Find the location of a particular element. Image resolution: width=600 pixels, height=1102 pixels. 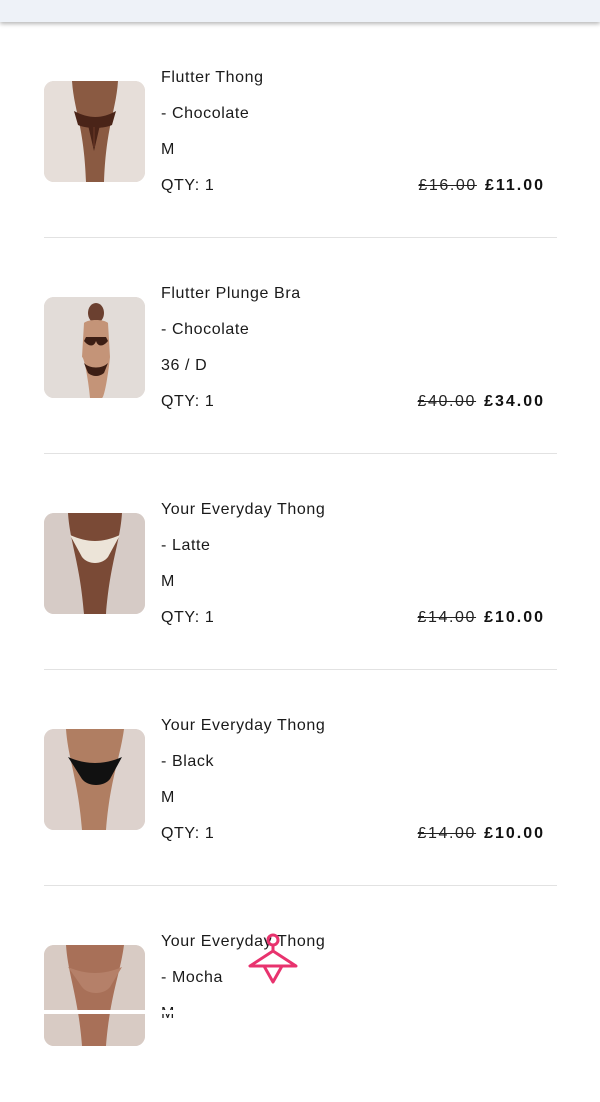

product-name: Flutter Thong is located at coordinates (212, 77).